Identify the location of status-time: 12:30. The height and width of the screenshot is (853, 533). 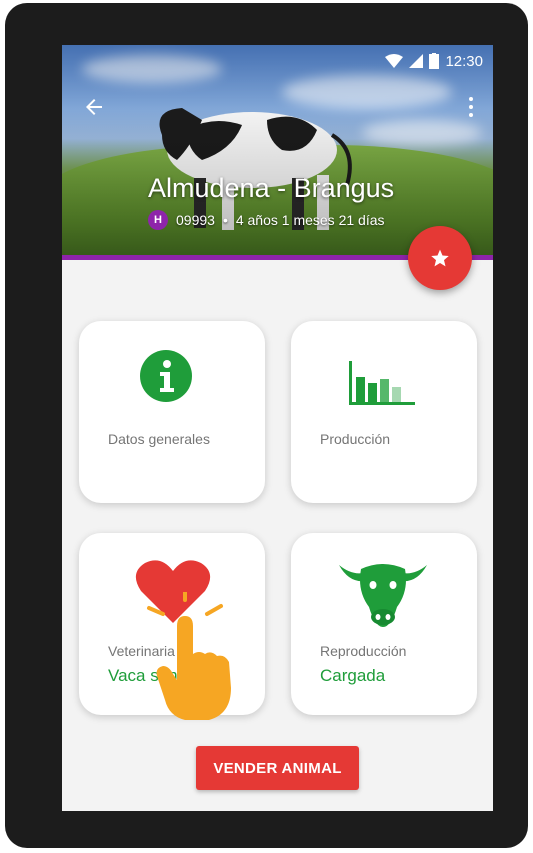
(464, 61).